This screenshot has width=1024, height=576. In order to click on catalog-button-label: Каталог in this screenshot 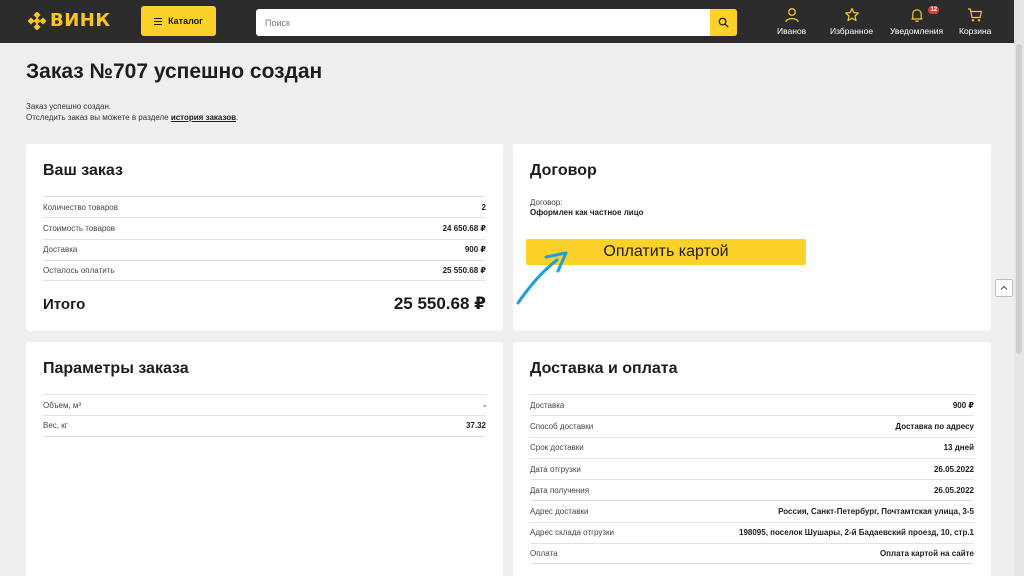, I will do `click(185, 21)`.